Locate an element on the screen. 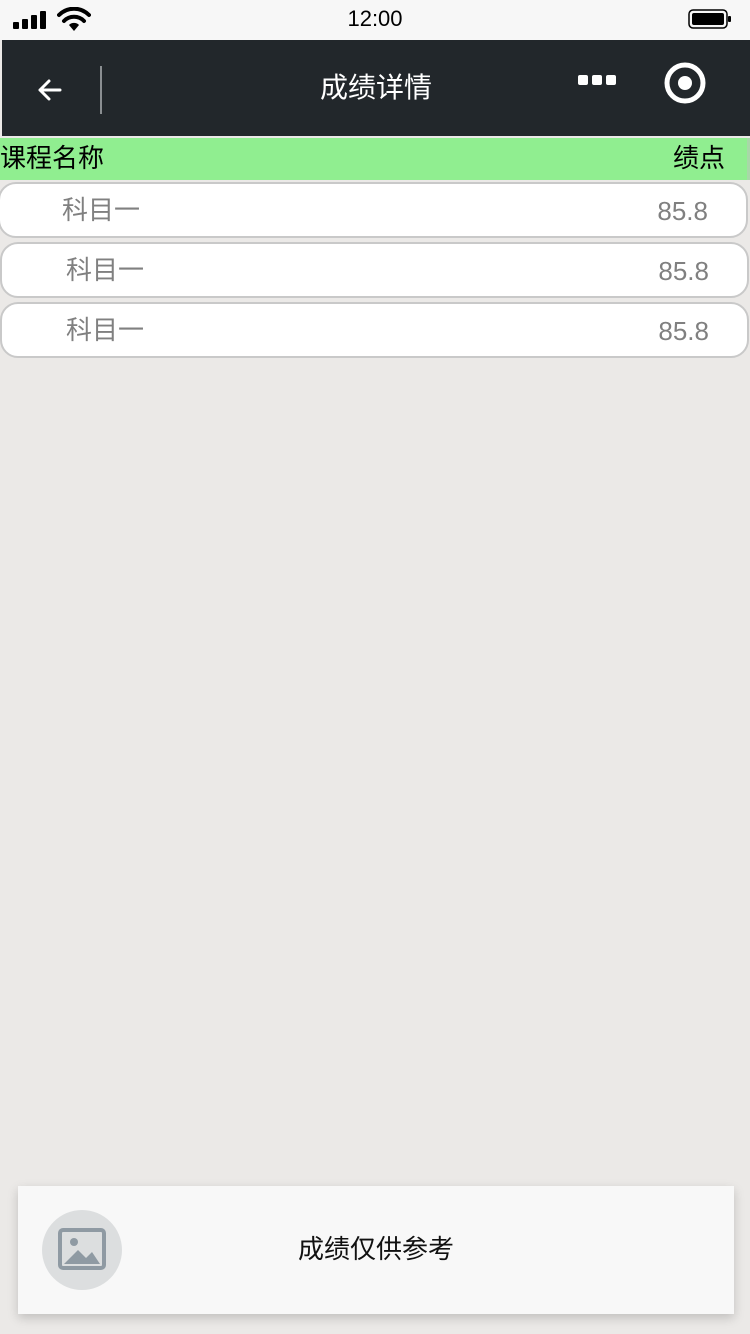 The image size is (750, 1334). column-header-course: 课程名称 is located at coordinates (52, 159).